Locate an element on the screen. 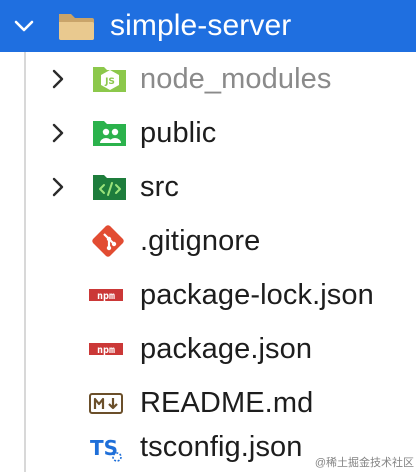 This screenshot has width=416, height=474. tree-item-label: node_modules is located at coordinates (236, 78).